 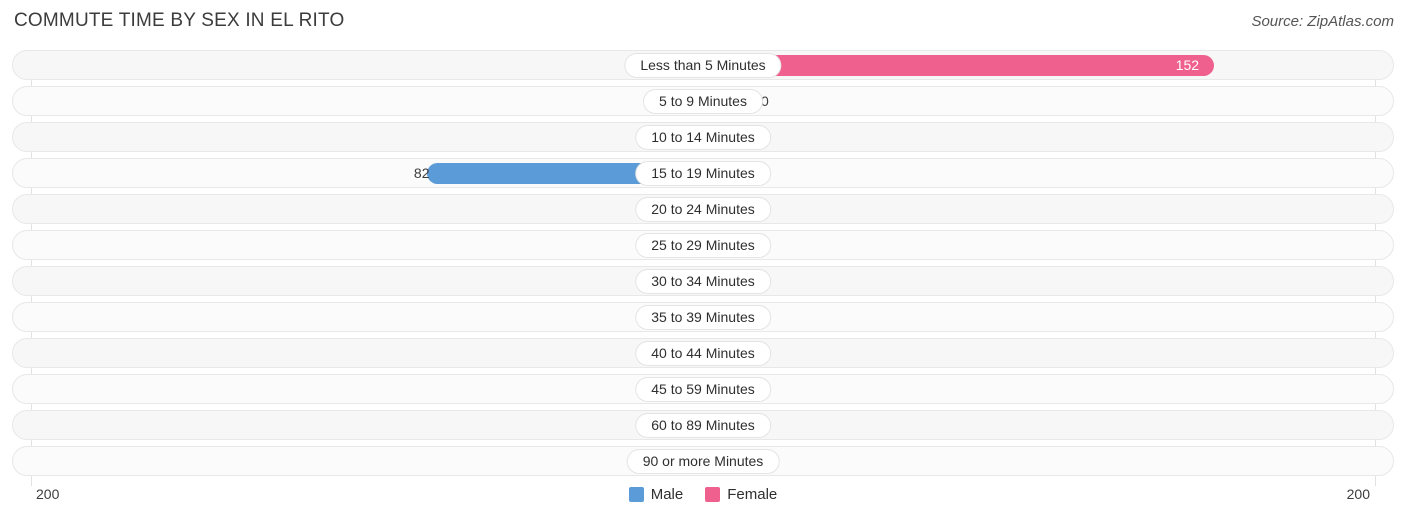 I want to click on category-label: 5 to 9 Minutes, so click(x=703, y=101).